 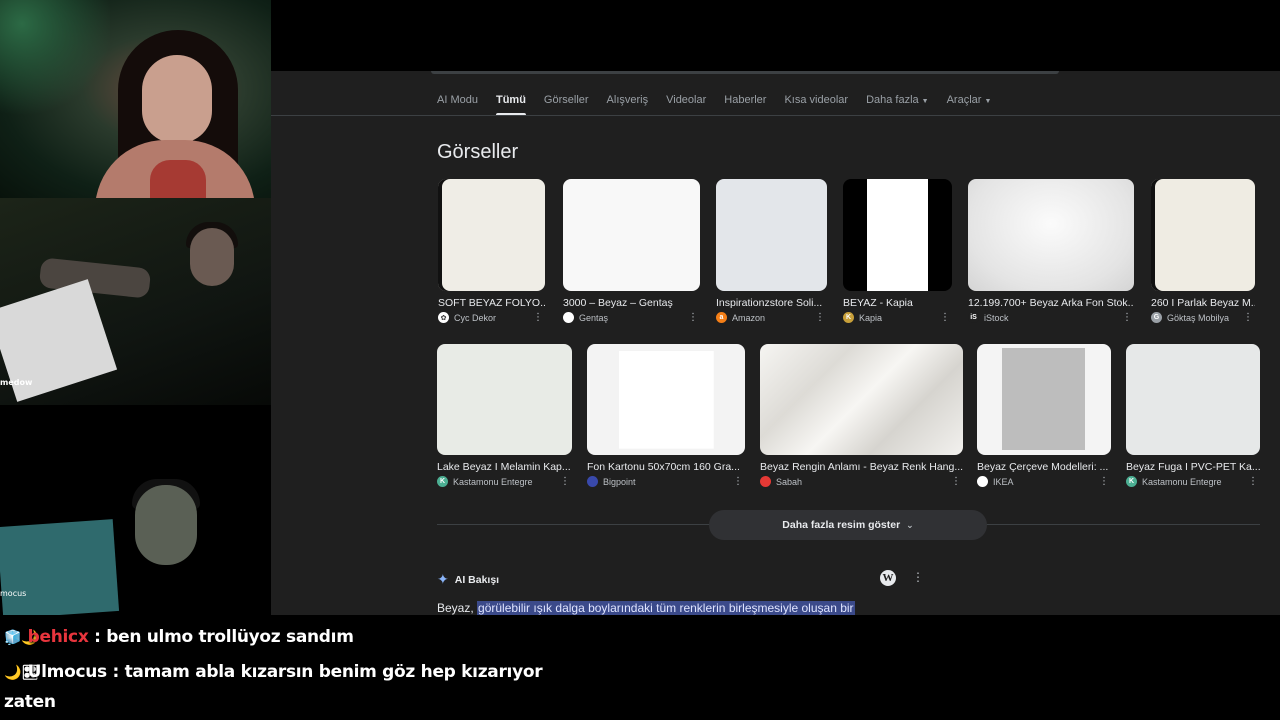 I want to click on site-favicon-icon: iS, so click(x=973, y=317).